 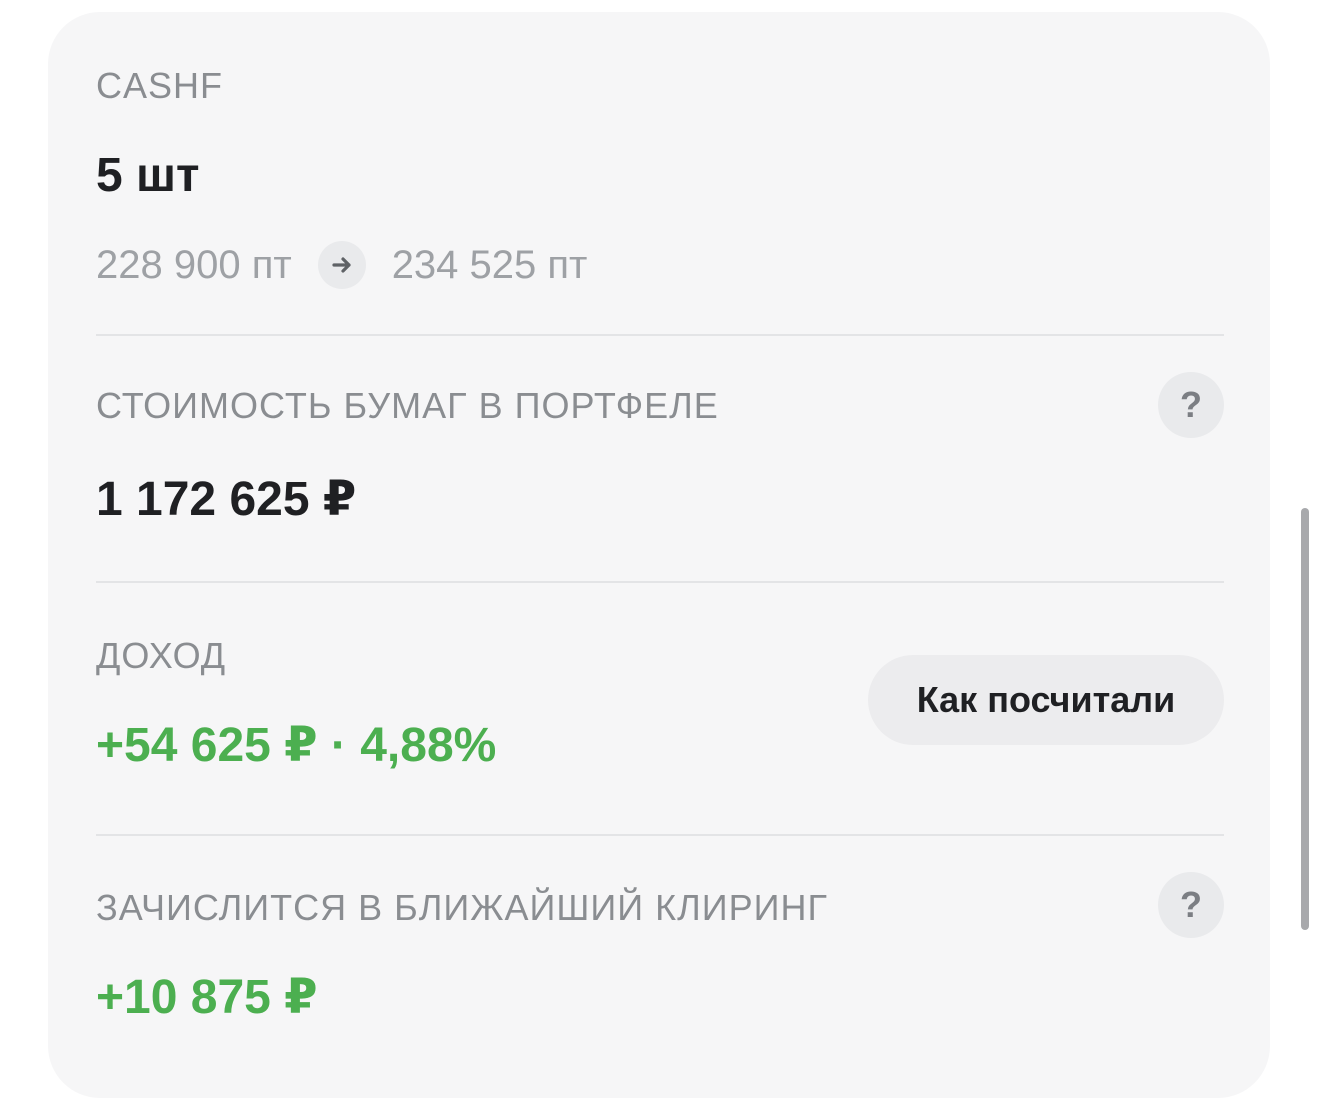 What do you see at coordinates (148, 175) in the screenshot?
I see `quantity-value: 5 шт` at bounding box center [148, 175].